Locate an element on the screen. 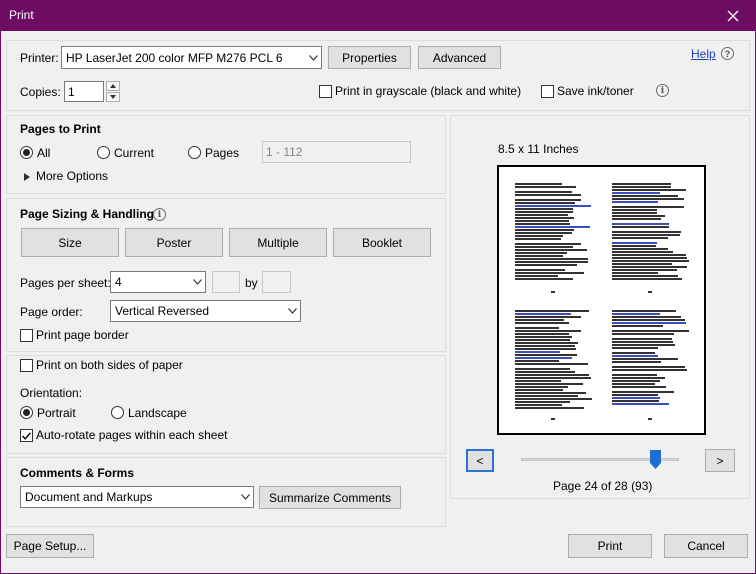 The height and width of the screenshot is (574, 756). save-ink-label: Save ink/toner is located at coordinates (595, 91).